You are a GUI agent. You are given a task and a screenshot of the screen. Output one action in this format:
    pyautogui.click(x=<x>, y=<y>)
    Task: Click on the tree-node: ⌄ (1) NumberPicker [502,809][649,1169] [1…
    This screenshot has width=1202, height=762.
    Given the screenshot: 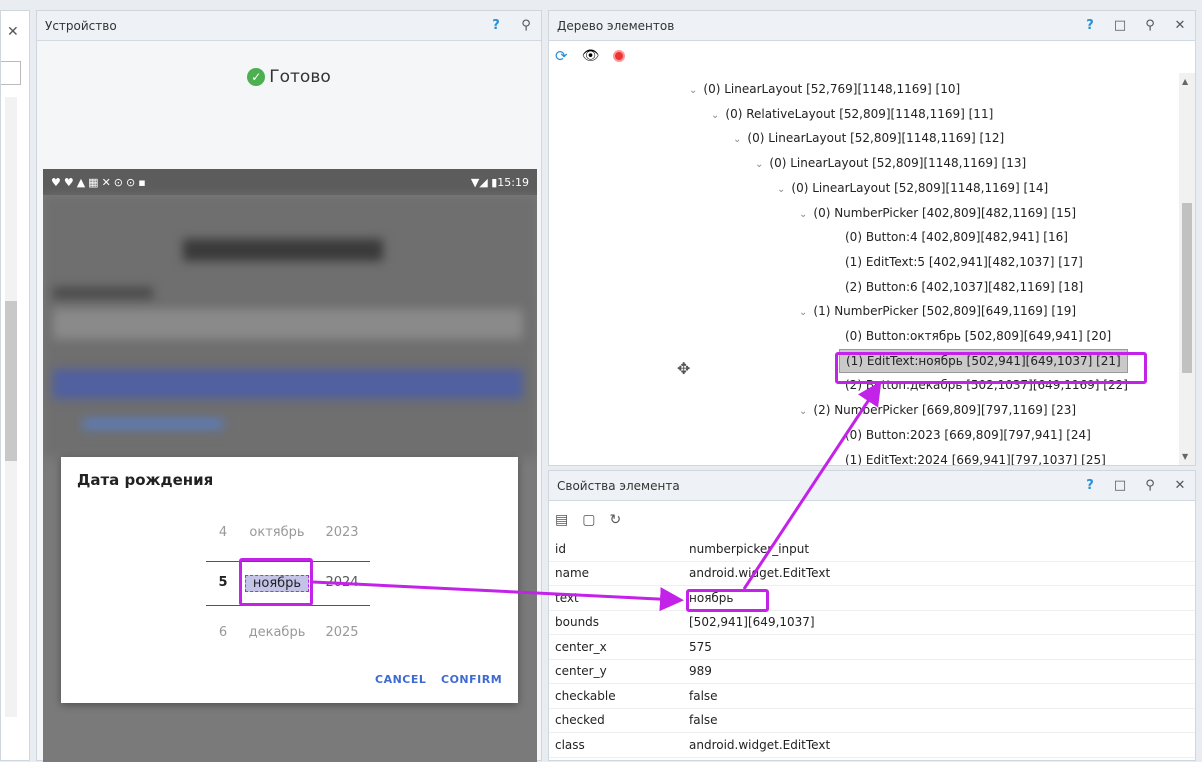 What is the action you would take?
    pyautogui.click(x=937, y=311)
    